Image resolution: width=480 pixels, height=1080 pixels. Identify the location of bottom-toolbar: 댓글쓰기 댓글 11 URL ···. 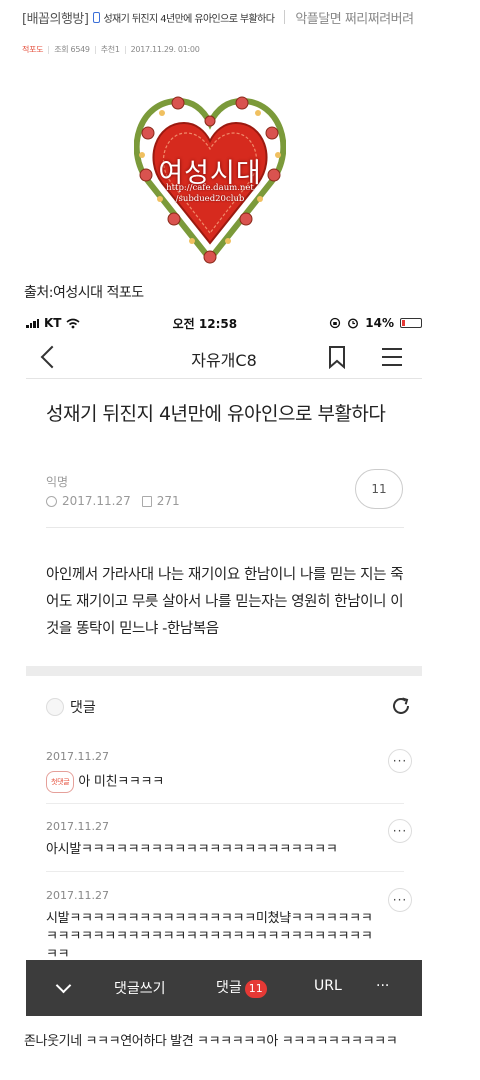
(224, 988).